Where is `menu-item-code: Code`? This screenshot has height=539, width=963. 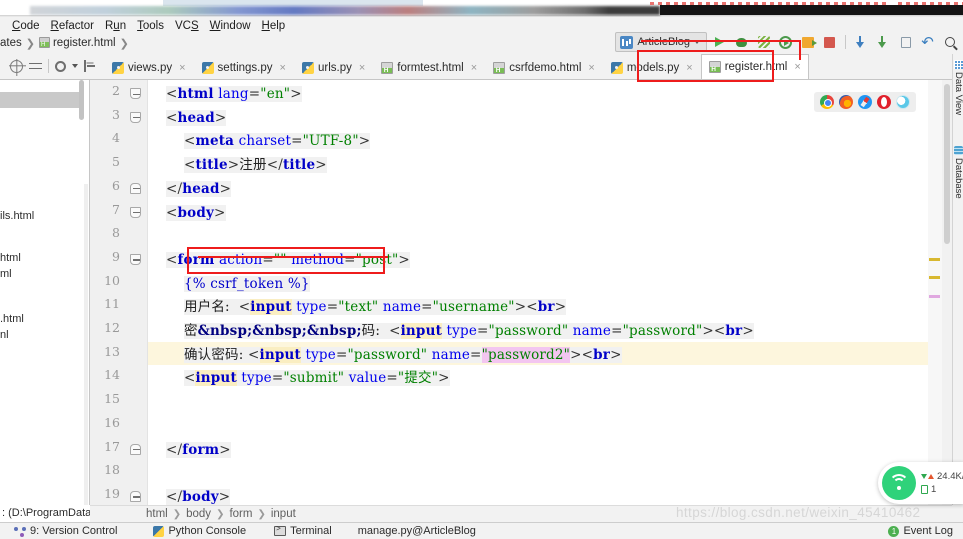 menu-item-code: Code is located at coordinates (26, 26).